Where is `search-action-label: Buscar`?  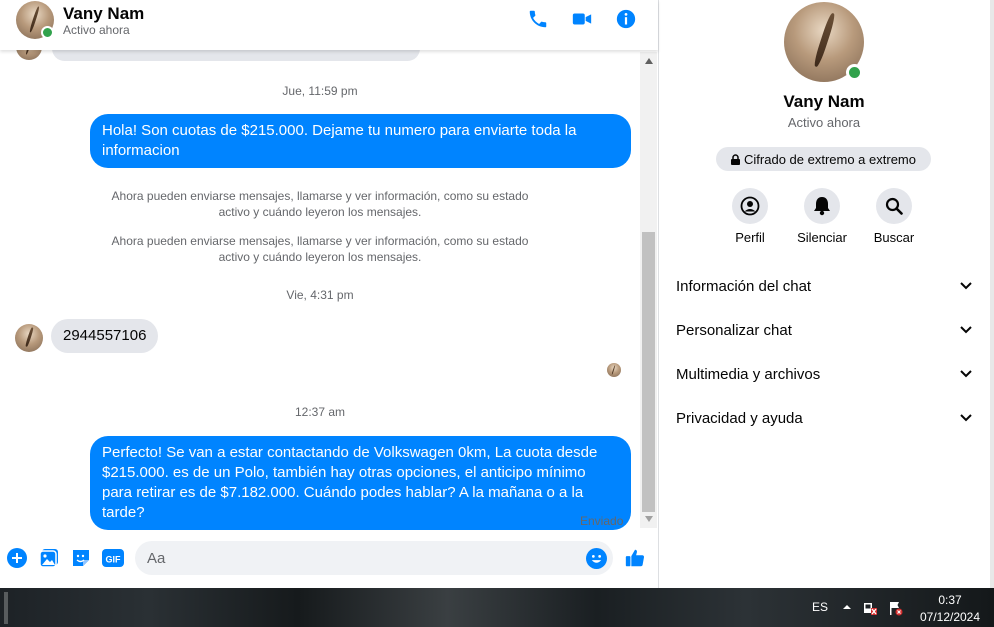 search-action-label: Buscar is located at coordinates (894, 237).